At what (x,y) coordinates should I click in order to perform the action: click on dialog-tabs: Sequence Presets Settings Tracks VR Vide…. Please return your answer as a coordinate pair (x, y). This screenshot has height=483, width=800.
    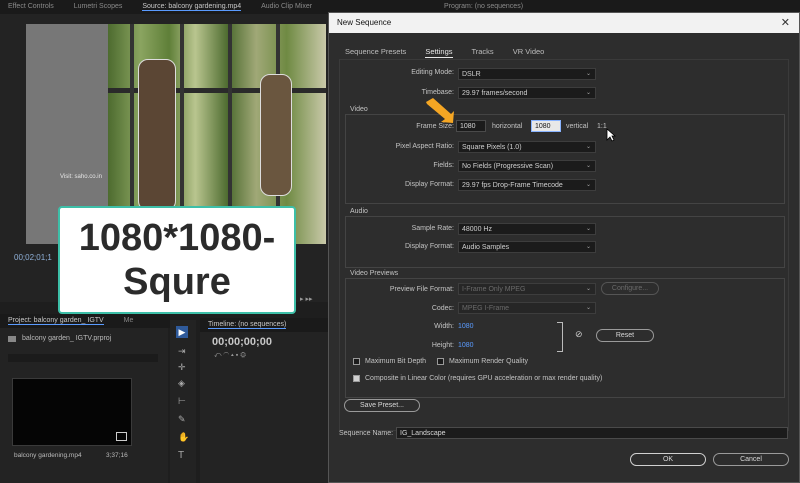
    Looking at the image, I should click on (453, 52).